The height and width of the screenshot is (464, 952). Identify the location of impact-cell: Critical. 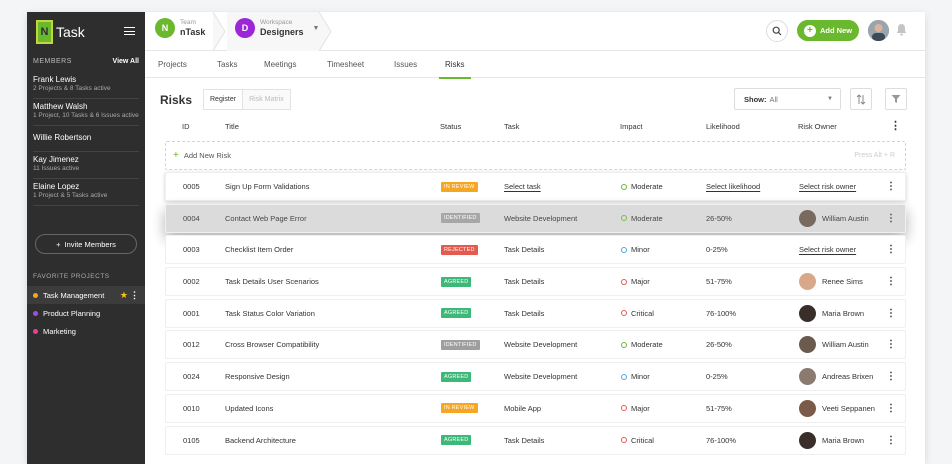
(637, 440).